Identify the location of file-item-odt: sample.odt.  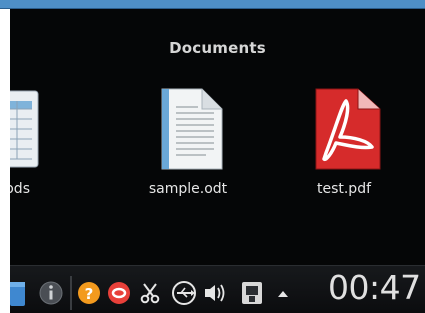
(188, 147).